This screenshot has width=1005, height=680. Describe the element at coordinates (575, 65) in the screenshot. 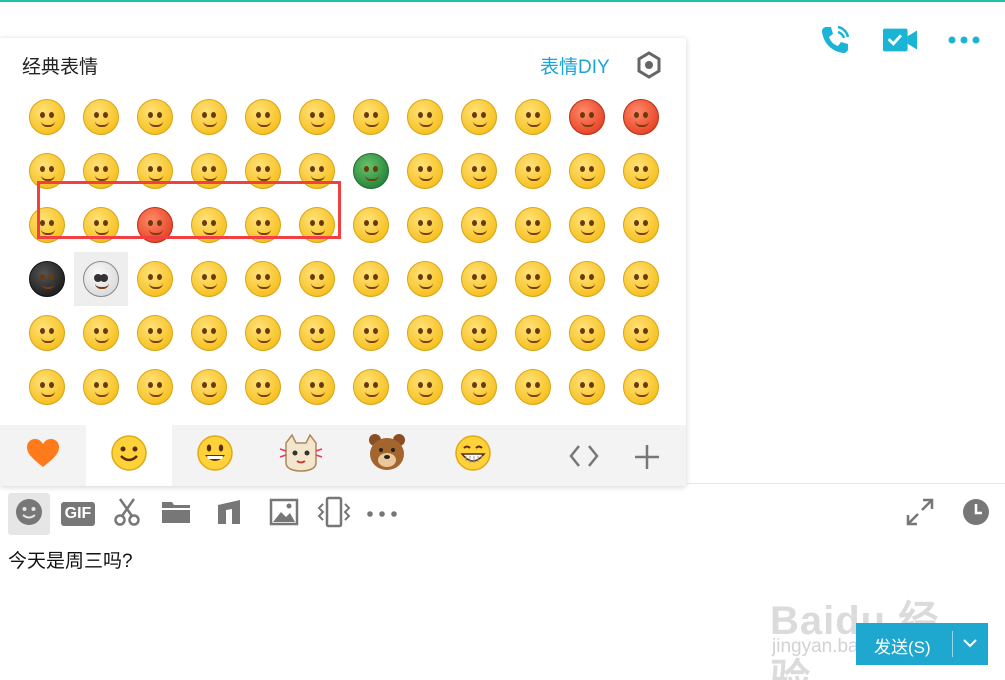

I see `emoji-diy-link: 表情DIY` at that location.